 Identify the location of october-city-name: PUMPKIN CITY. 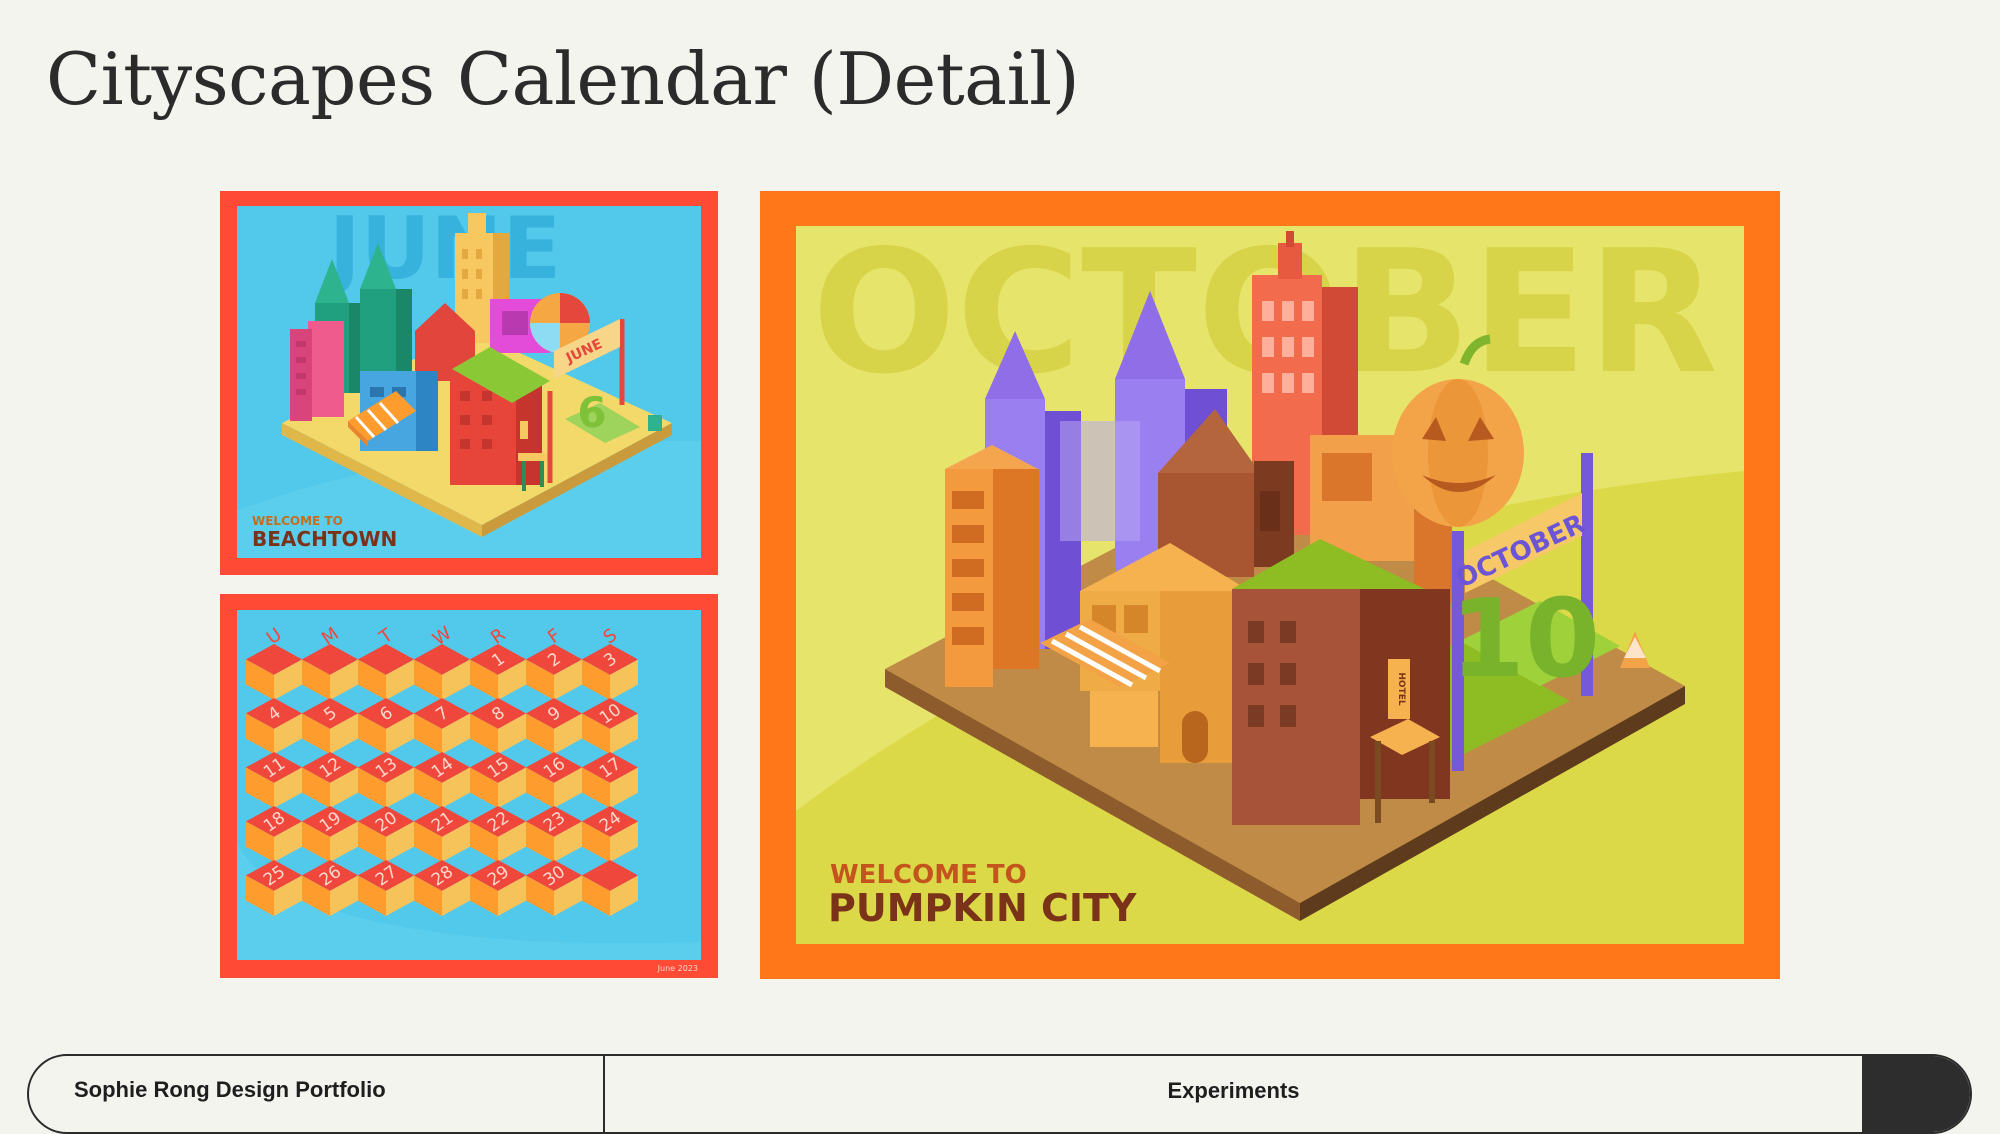
(982, 908).